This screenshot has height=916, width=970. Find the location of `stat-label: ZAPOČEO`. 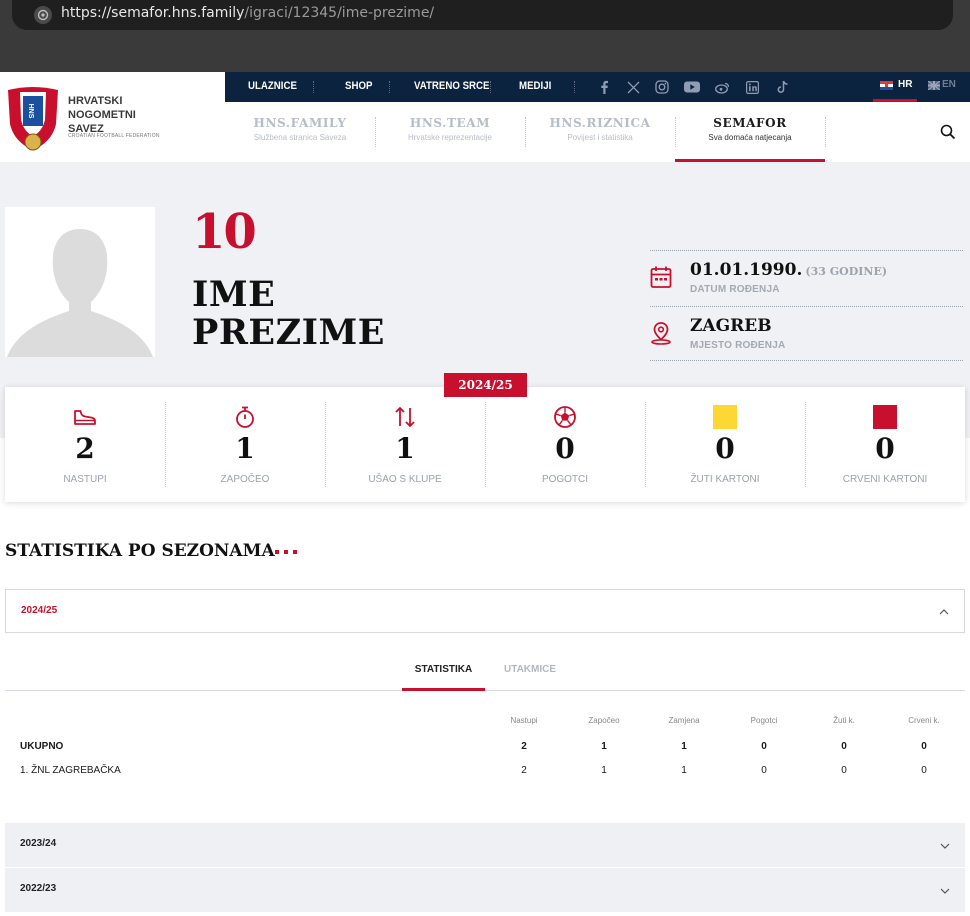

stat-label: ZAPOČEO is located at coordinates (245, 479).